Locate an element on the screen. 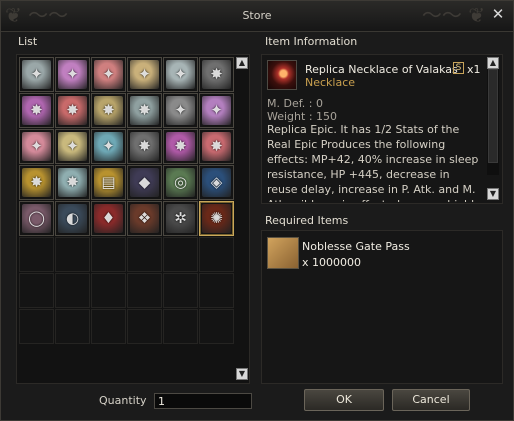 Image resolution: width=514 pixels, height=421 pixels. window-title: Store is located at coordinates (257, 15).